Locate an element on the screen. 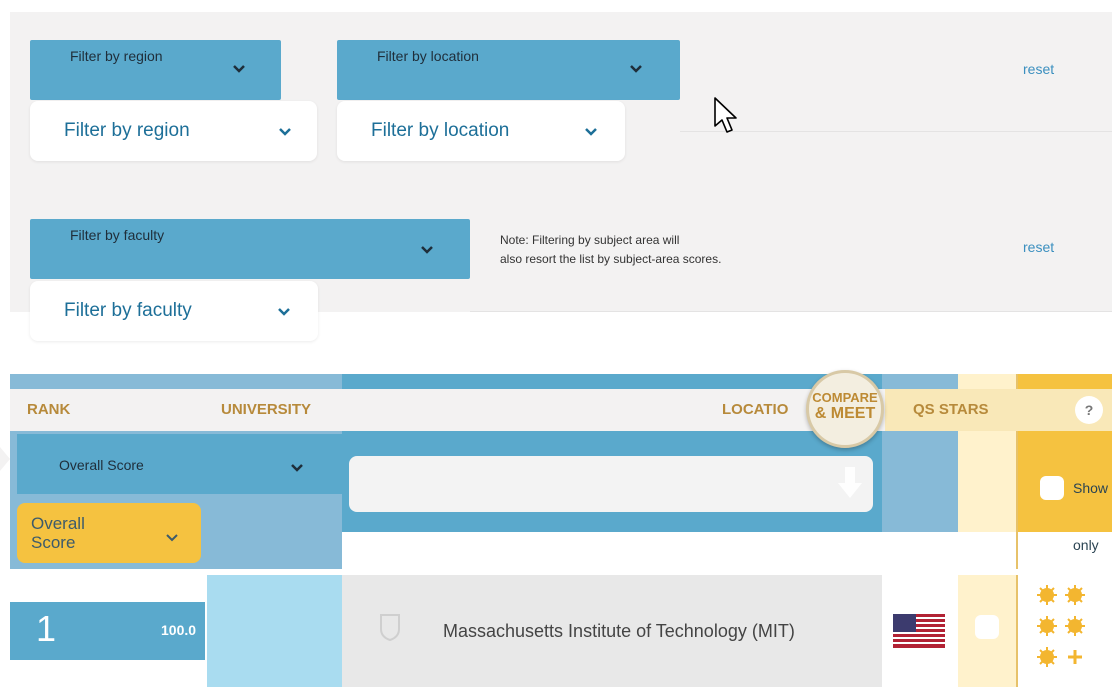  sort-value-line: Overall is located at coordinates (58, 523).